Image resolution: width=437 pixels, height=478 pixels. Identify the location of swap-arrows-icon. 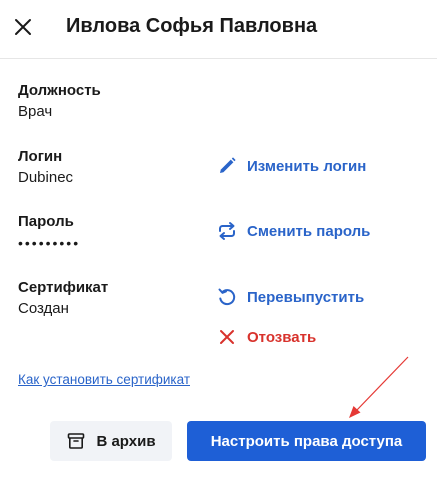
(227, 231).